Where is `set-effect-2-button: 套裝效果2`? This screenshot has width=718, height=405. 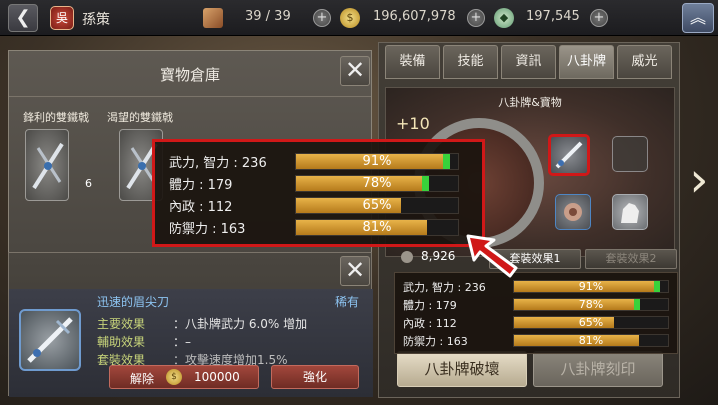 set-effect-2-button: 套裝效果2 is located at coordinates (631, 259).